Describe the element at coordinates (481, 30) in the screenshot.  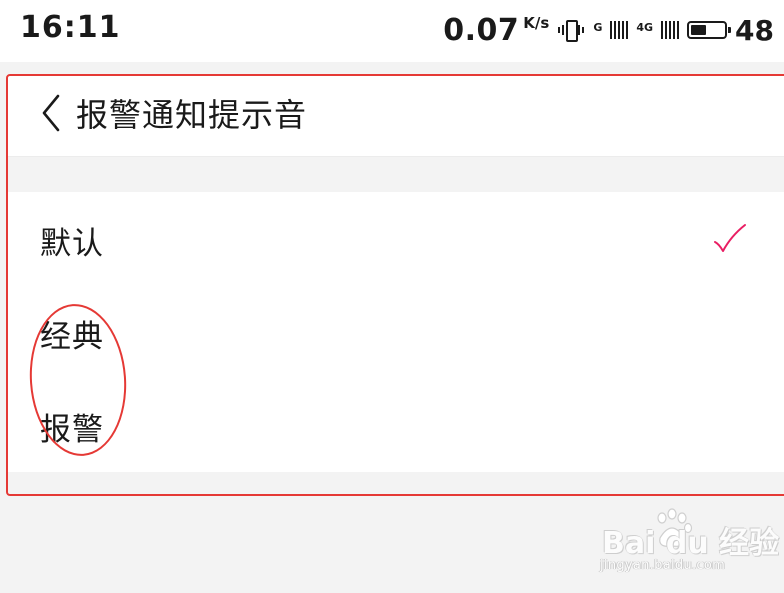
I see `network-speed: 0.07` at that location.